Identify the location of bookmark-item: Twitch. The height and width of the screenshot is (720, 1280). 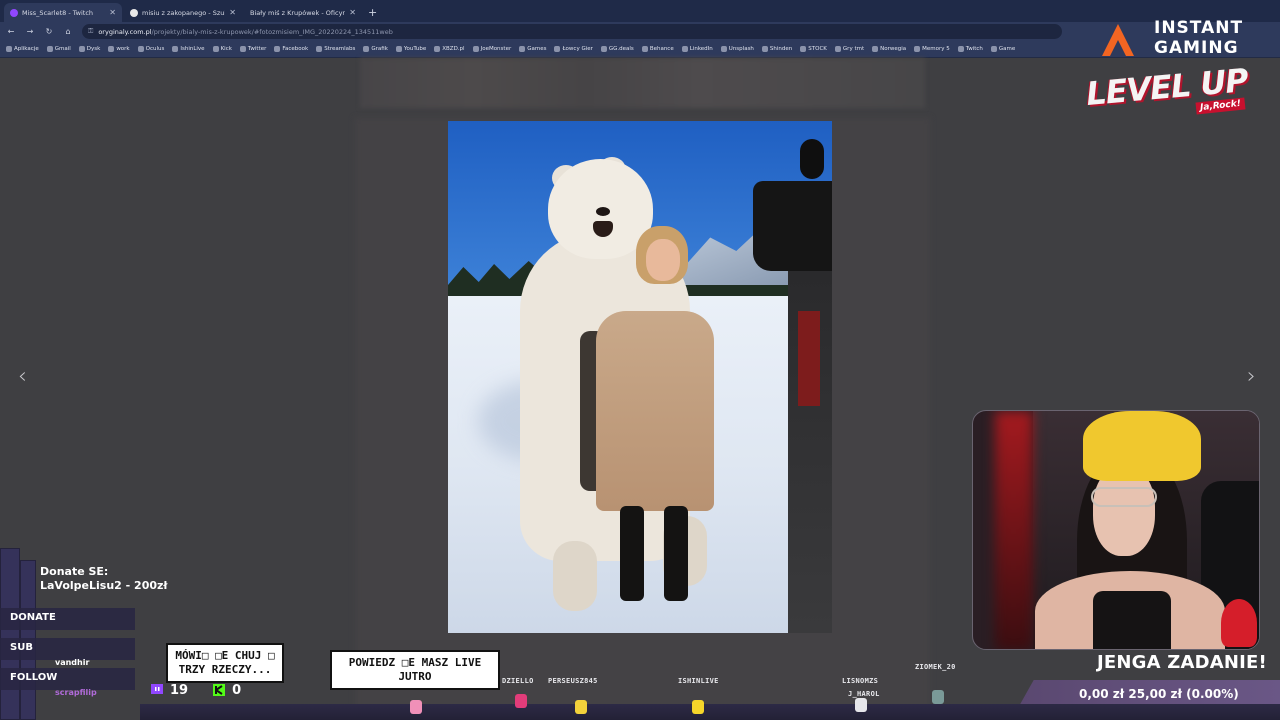
(970, 49).